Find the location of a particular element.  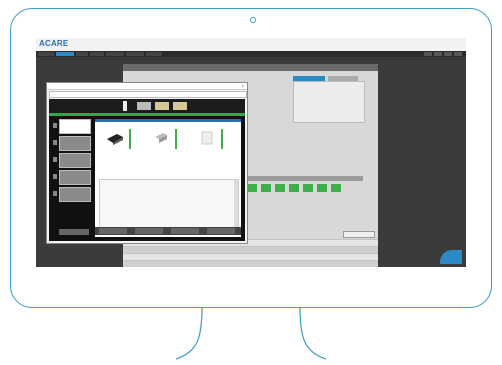

info-icon is located at coordinates (125, 106).